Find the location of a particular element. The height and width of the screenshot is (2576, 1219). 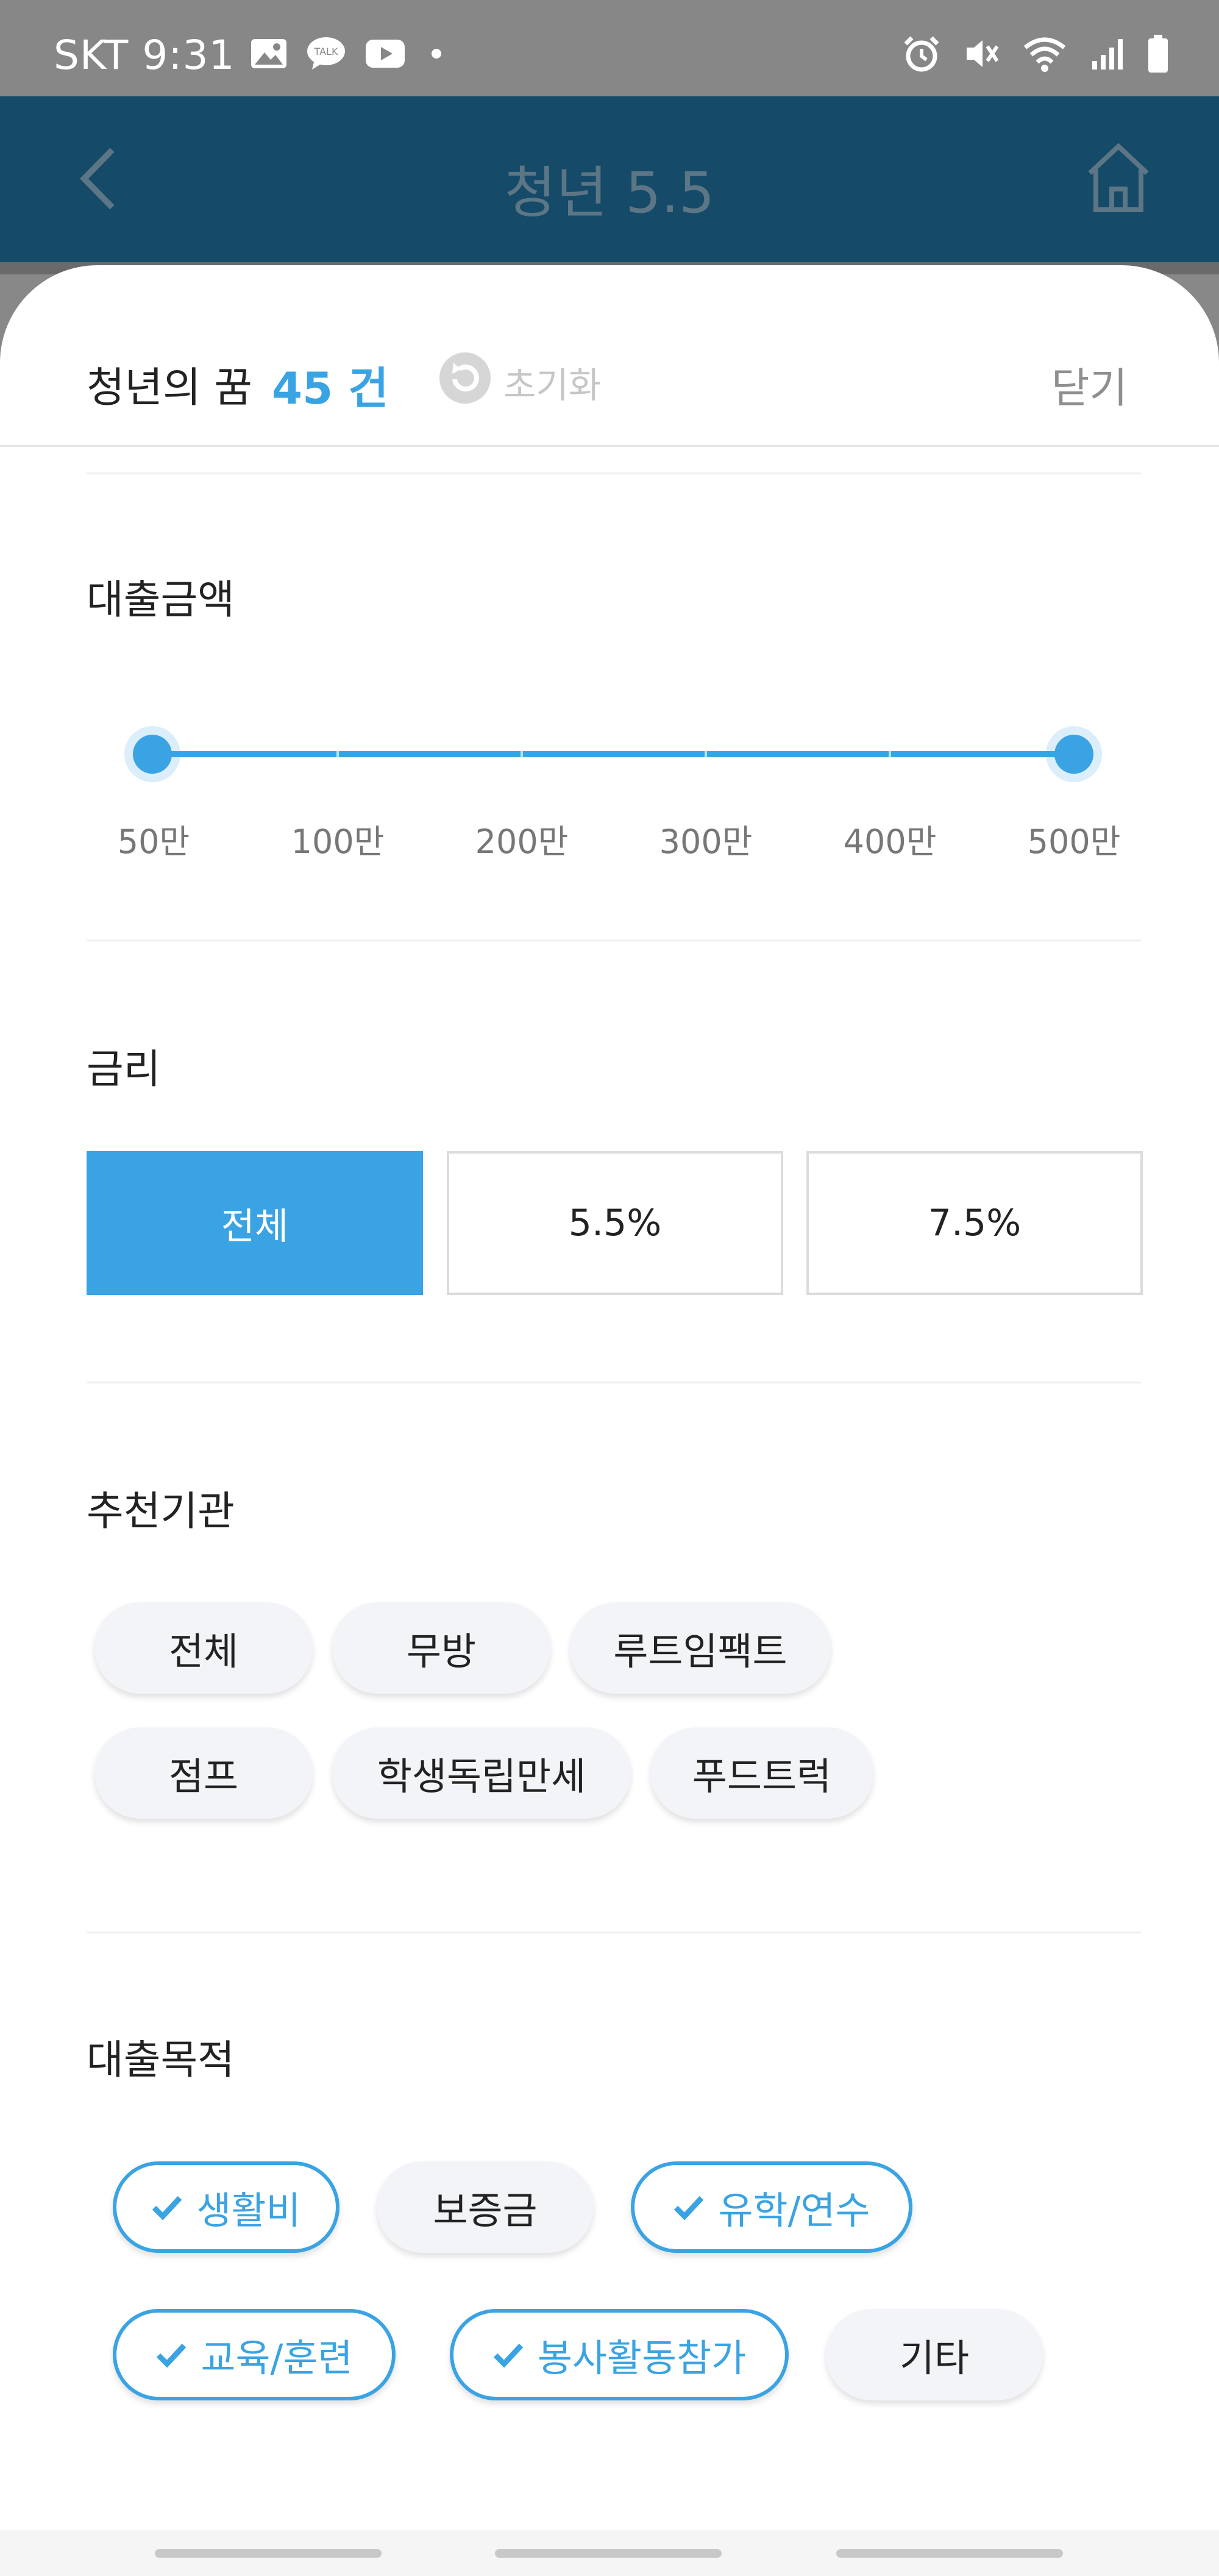

system-nav-bar is located at coordinates (609, 2553).